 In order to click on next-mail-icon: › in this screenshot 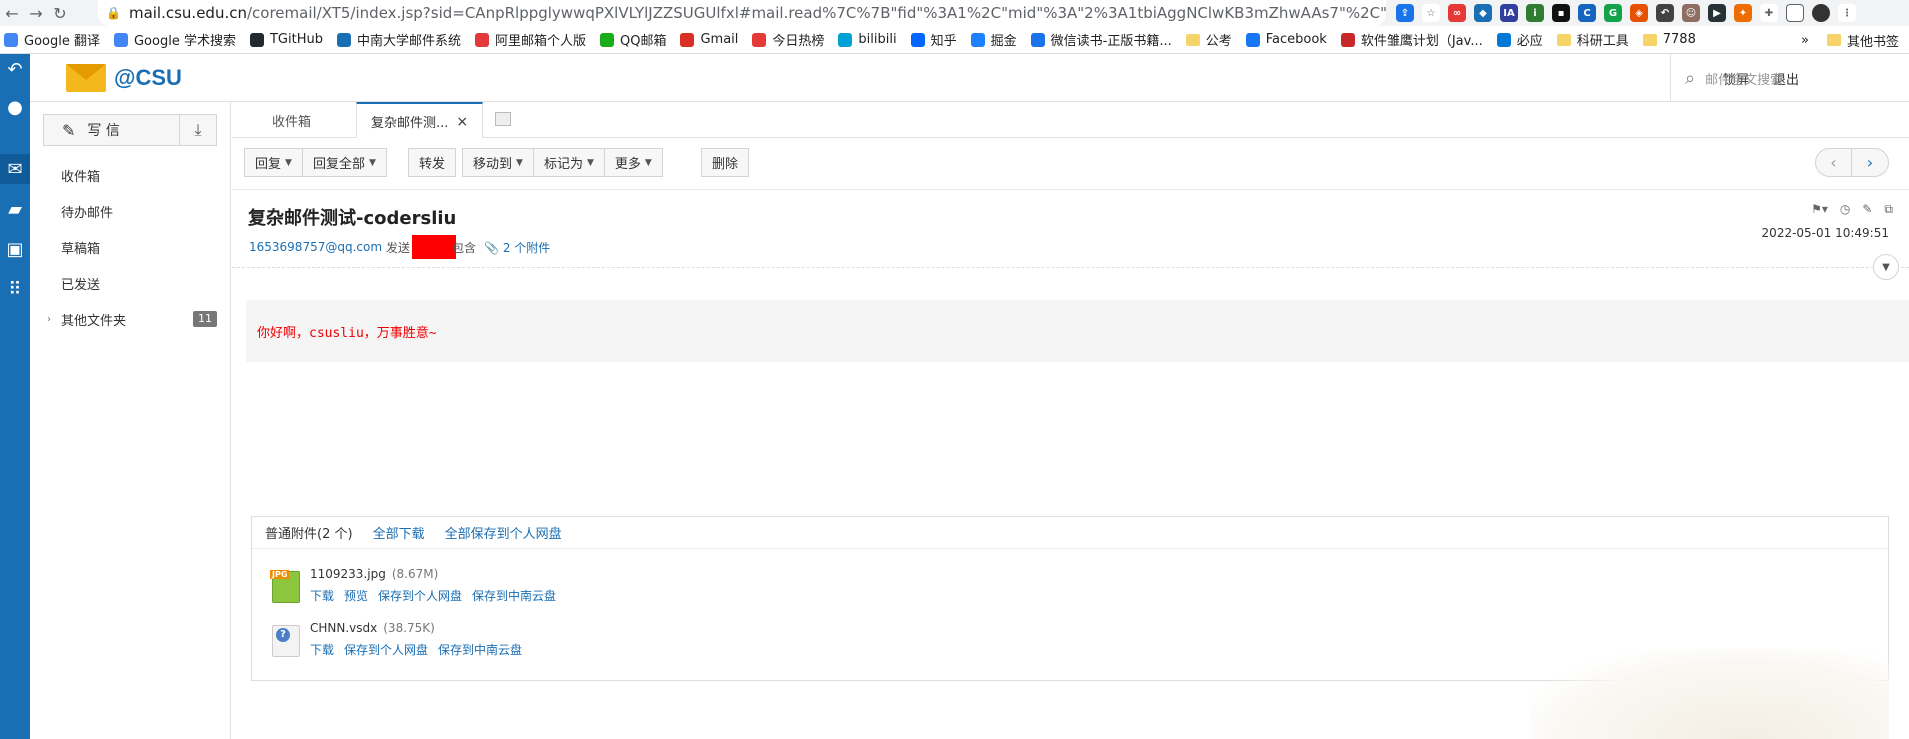, I will do `click(1870, 162)`.